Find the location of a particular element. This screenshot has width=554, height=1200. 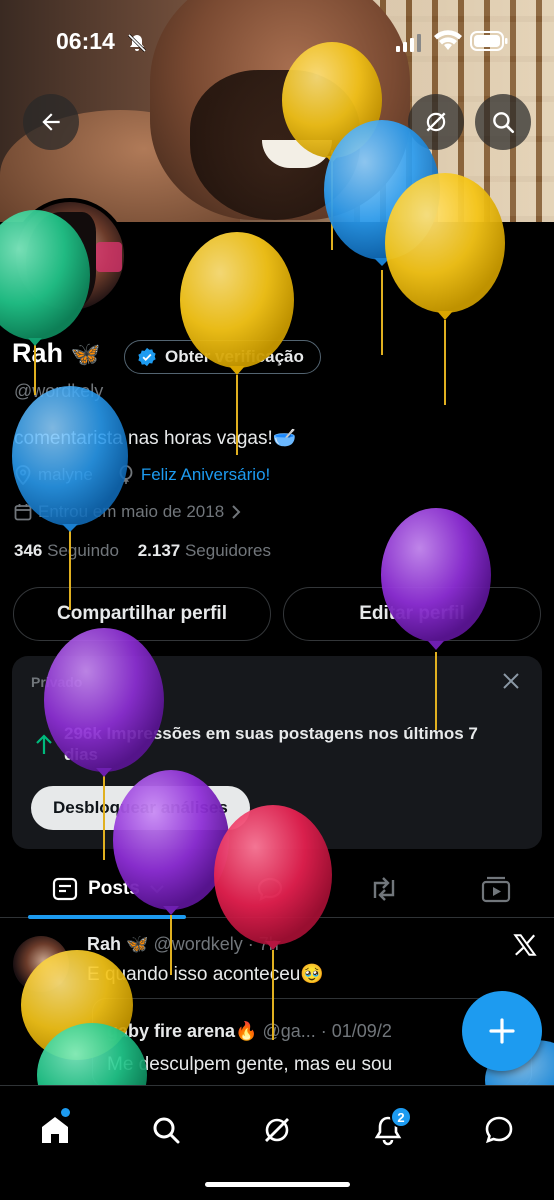

cellular-signal-icon is located at coordinates (408, 43).